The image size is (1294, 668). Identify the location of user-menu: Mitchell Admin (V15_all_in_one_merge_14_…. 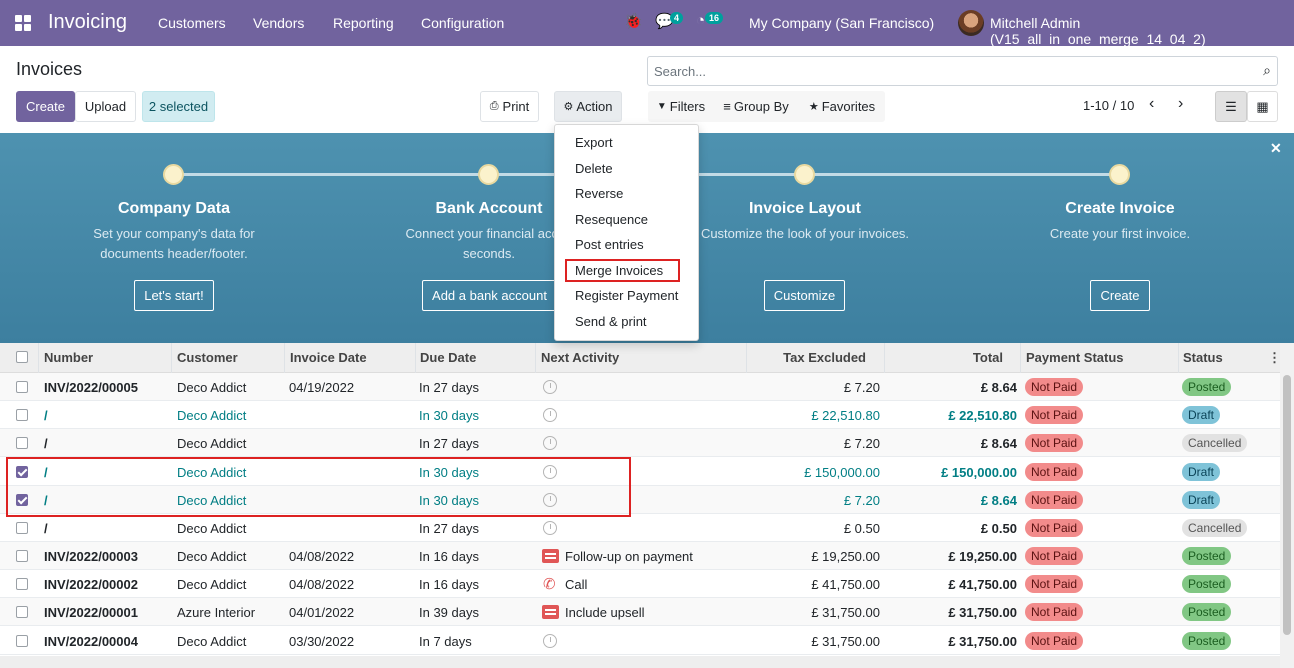
(1142, 31).